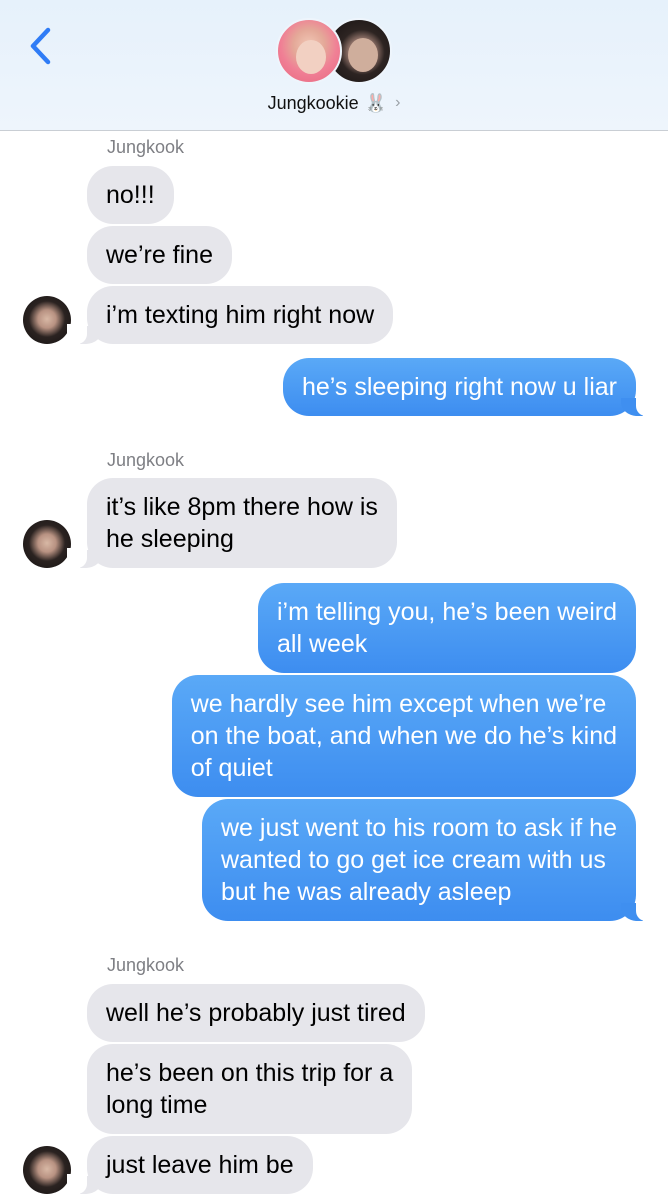  What do you see at coordinates (230, 315) in the screenshot?
I see `message-bubble-received: i’m texting him right now` at bounding box center [230, 315].